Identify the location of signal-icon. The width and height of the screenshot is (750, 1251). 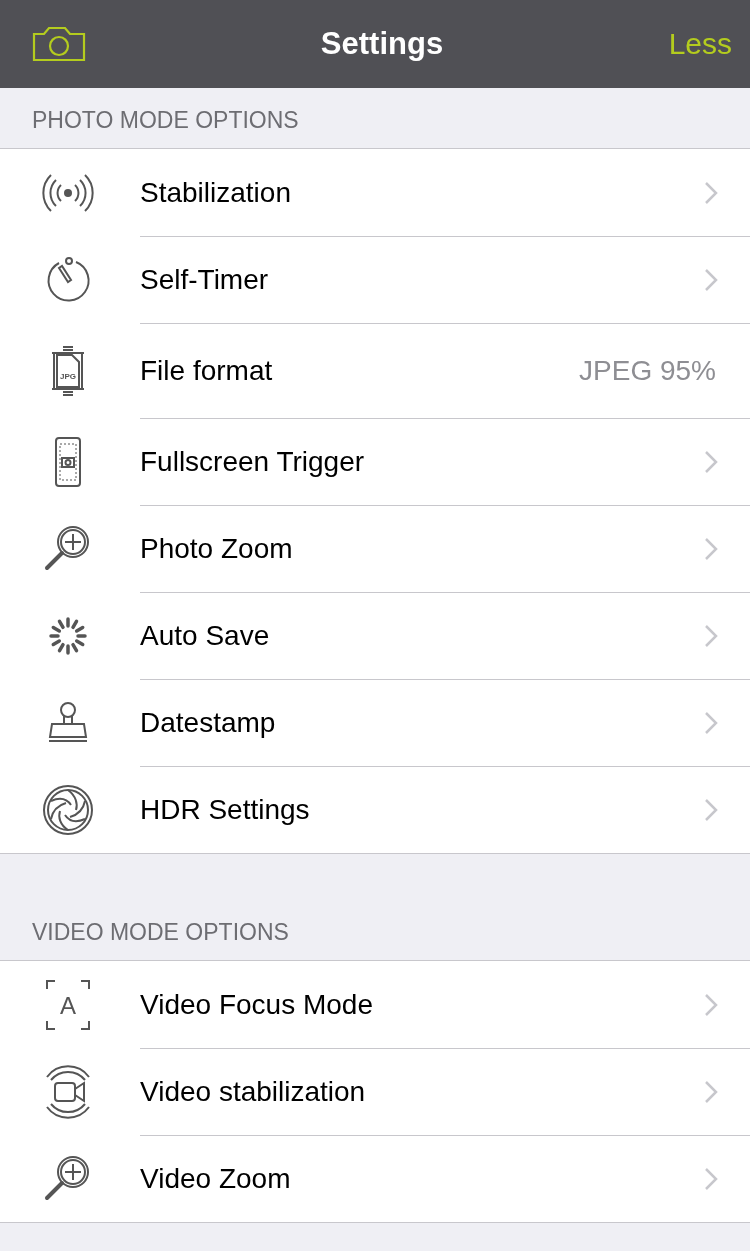
(68, 192).